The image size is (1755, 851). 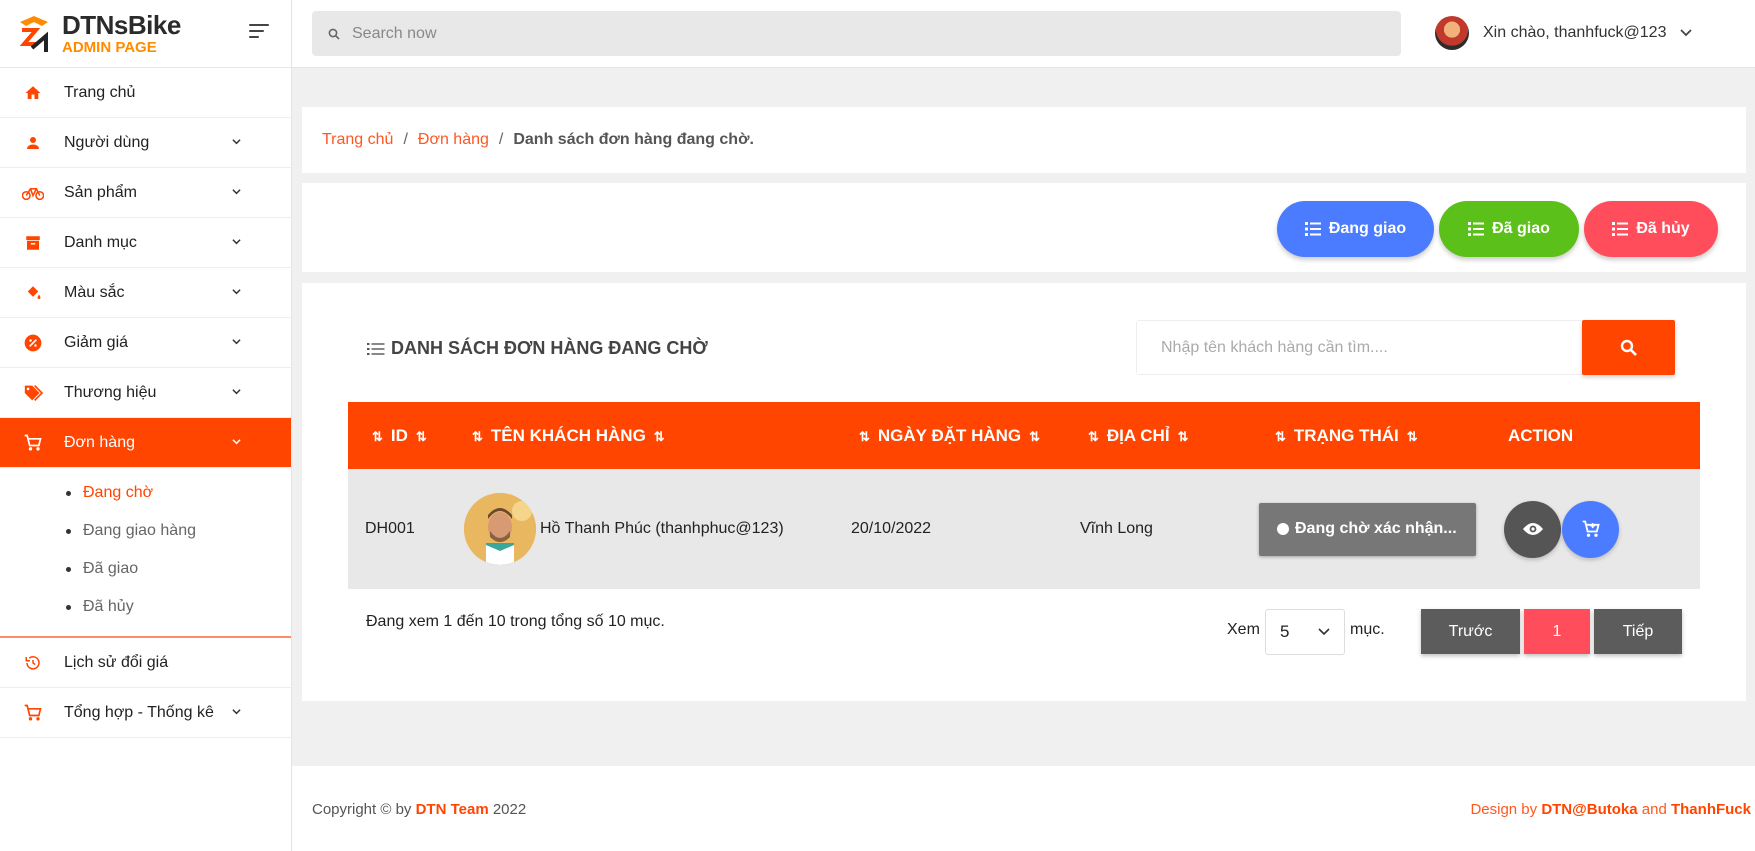 I want to click on page-number-button: 1, so click(x=1557, y=631).